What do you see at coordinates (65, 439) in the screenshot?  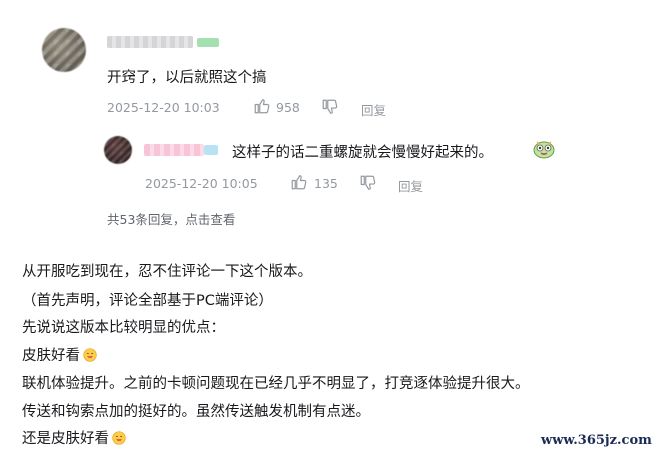 I see `post-line-text: 还是皮肤好看` at bounding box center [65, 439].